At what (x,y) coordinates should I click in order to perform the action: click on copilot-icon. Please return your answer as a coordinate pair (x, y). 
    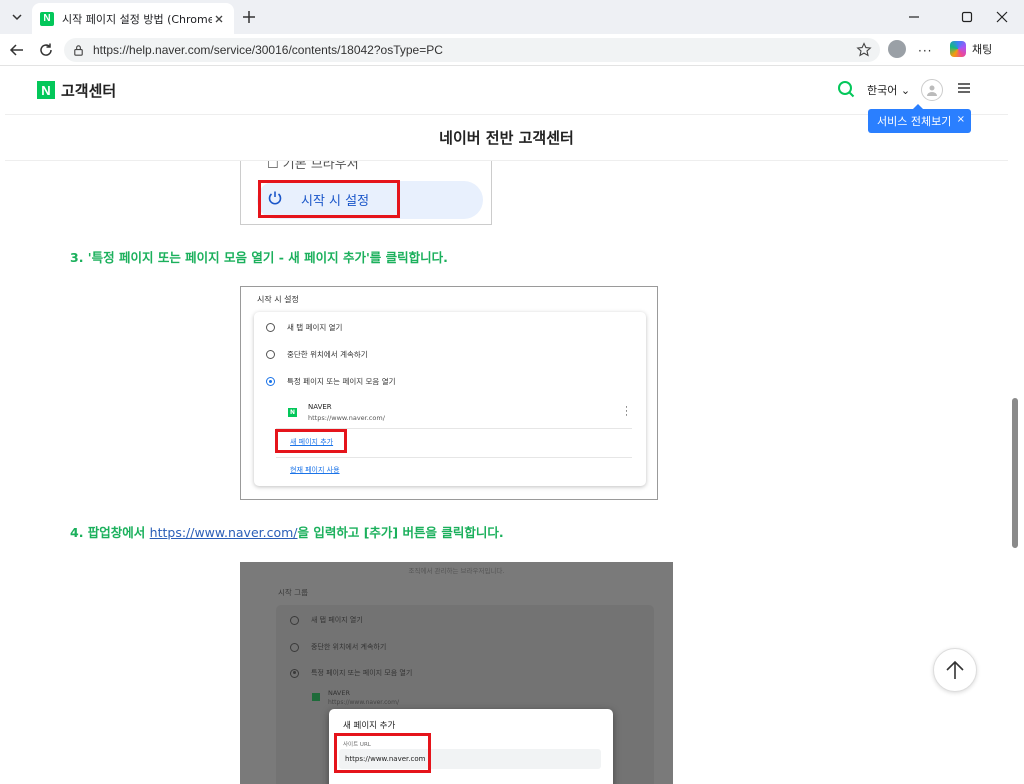
    Looking at the image, I should click on (958, 49).